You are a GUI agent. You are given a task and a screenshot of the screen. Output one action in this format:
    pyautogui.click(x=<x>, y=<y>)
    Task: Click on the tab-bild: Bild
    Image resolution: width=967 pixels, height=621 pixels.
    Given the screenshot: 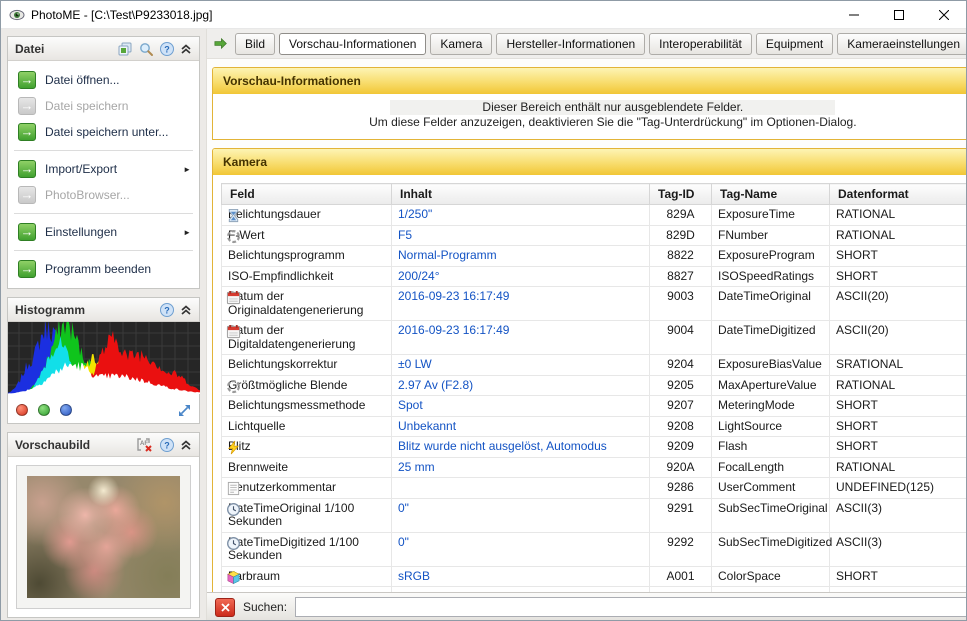 What is the action you would take?
    pyautogui.click(x=255, y=43)
    